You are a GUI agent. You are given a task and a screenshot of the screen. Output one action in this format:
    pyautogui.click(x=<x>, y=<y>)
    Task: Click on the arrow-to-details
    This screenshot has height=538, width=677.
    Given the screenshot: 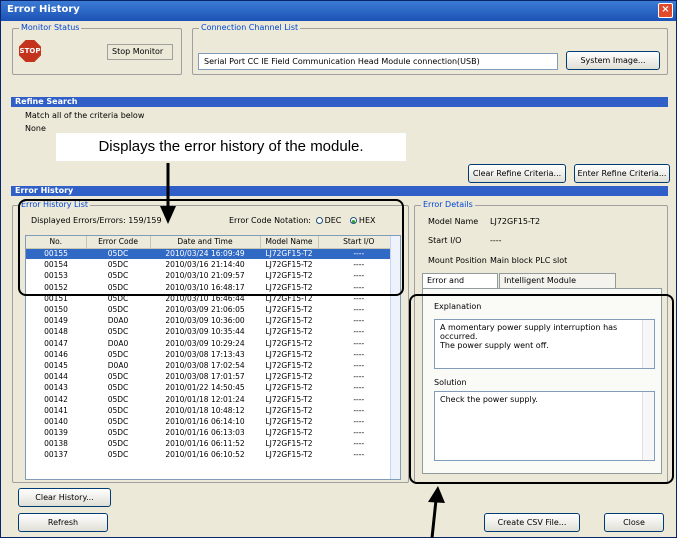 What is the action you would take?
    pyautogui.click(x=436, y=512)
    